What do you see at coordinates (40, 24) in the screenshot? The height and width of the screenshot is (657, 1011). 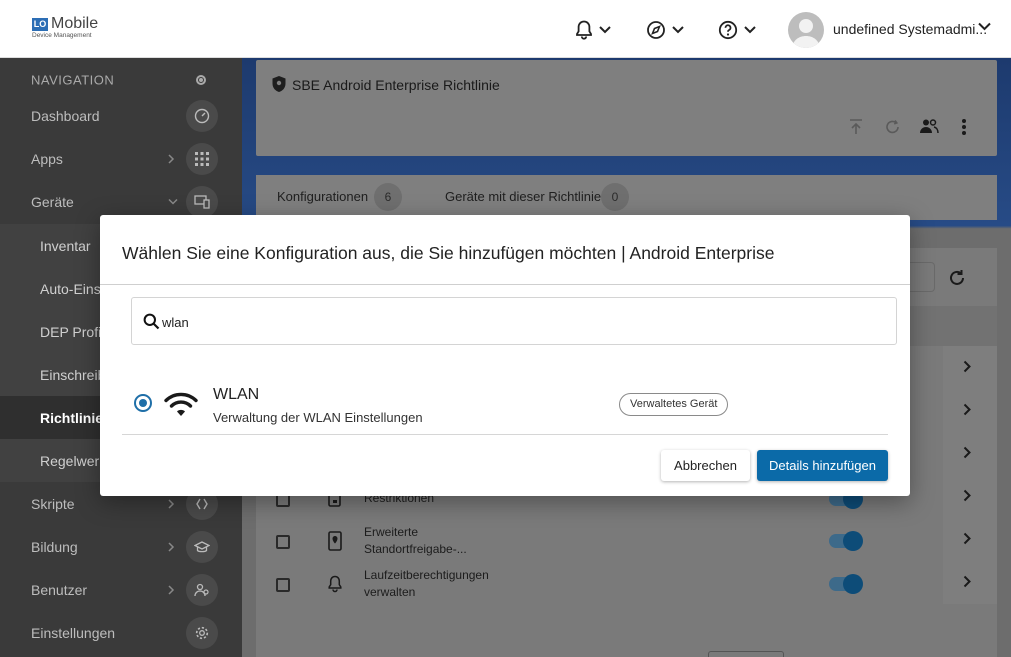 I see `logo-badge: LO` at bounding box center [40, 24].